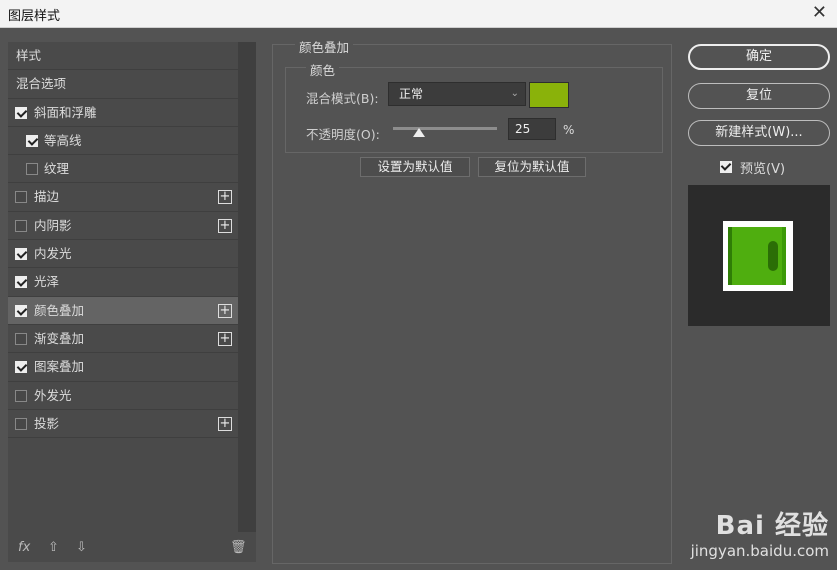 The image size is (837, 570). Describe the element at coordinates (123, 367) in the screenshot. I see `sidebar-item: 图案叠加` at that location.